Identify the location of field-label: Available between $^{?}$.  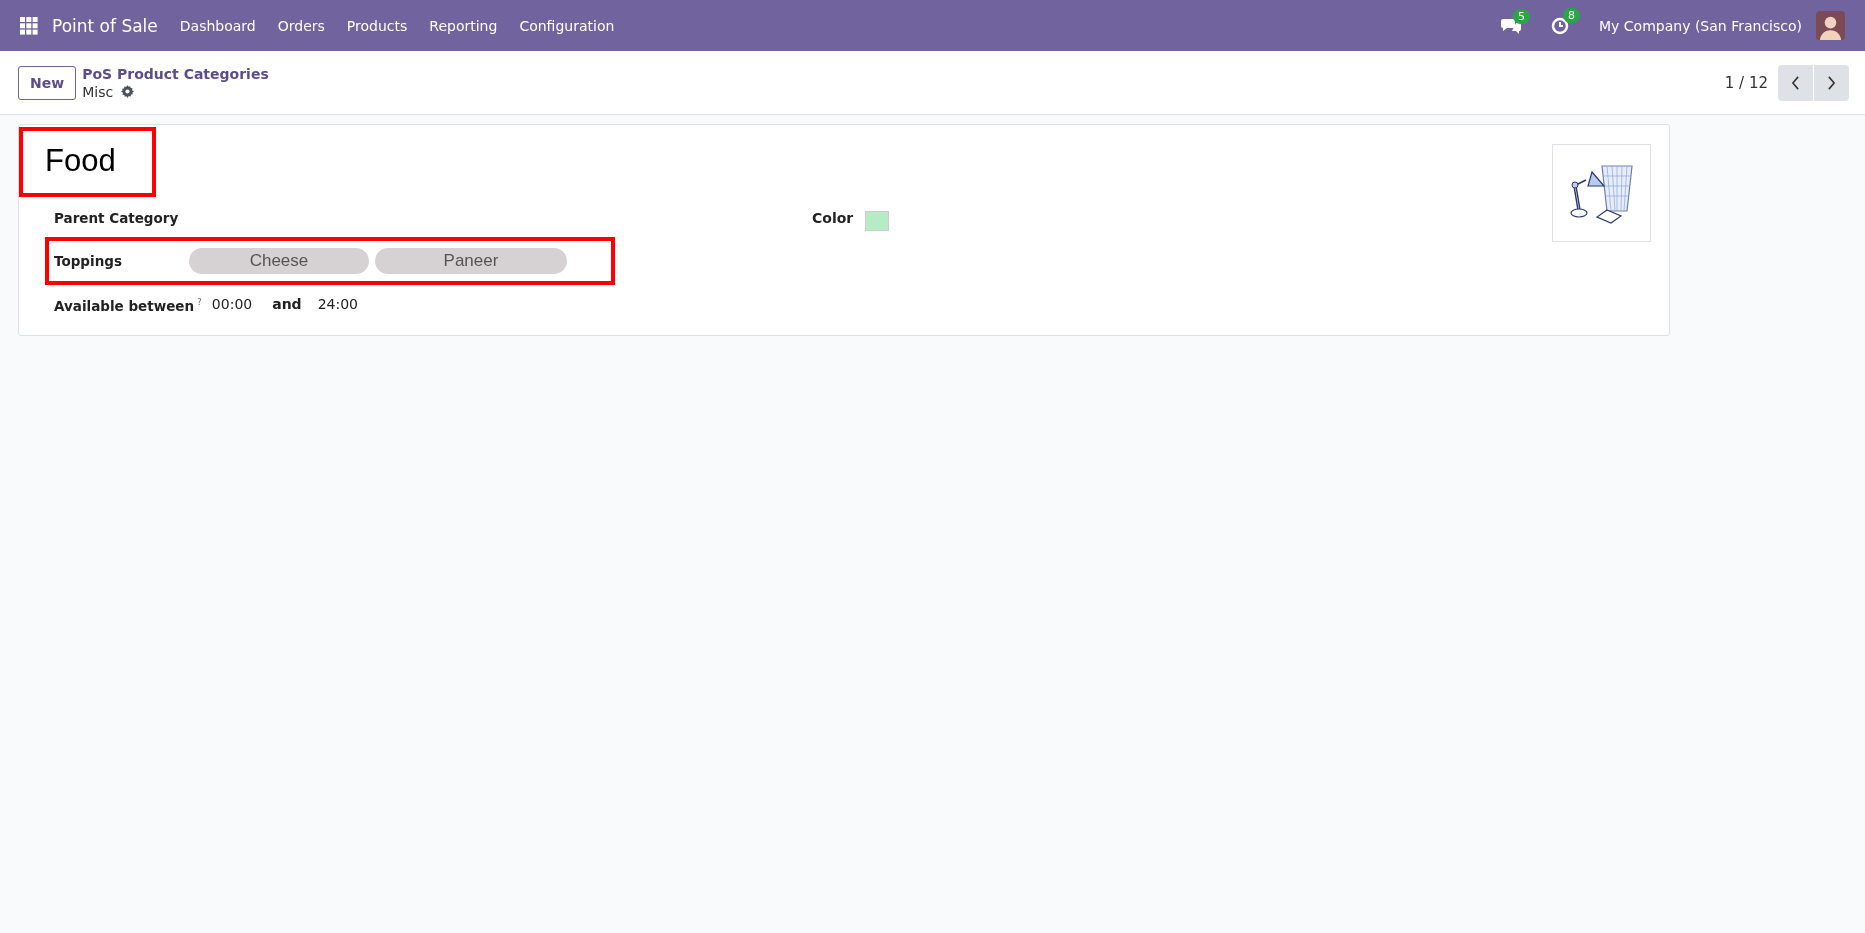
(128, 306).